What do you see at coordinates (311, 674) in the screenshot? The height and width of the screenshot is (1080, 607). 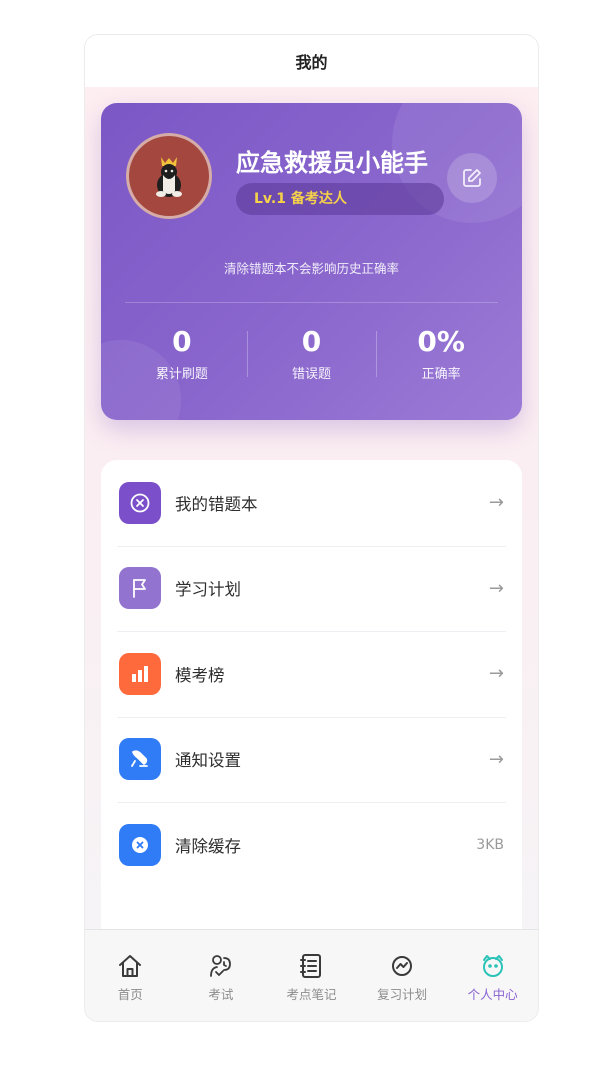 I see `menu-item-mock-rank: 模考榜 →` at bounding box center [311, 674].